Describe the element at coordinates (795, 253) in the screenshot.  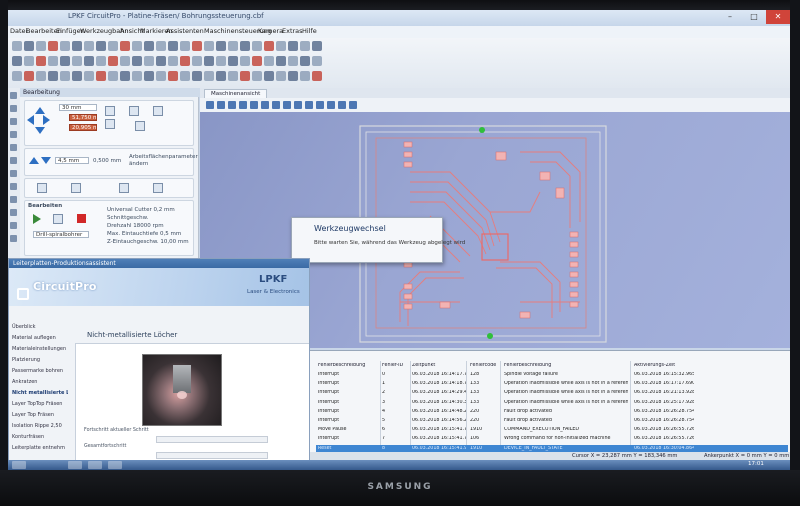
I see `bezel-right` at that location.